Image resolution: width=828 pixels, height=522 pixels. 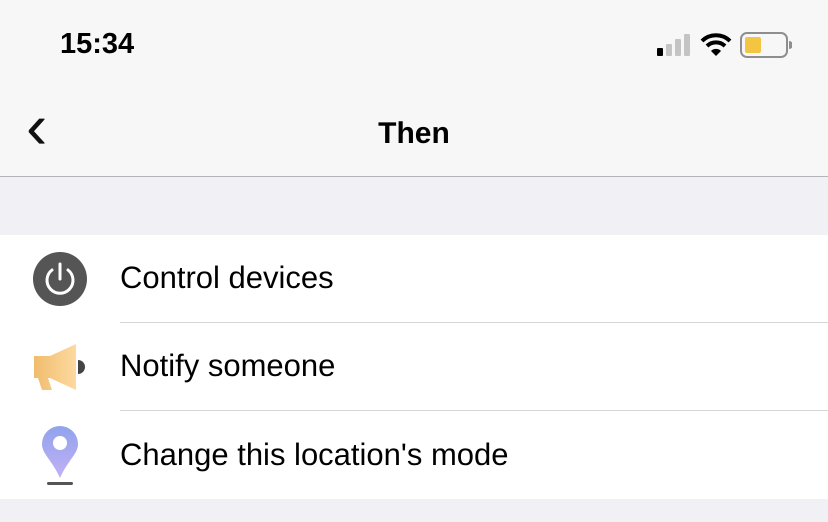 What do you see at coordinates (37, 126) in the screenshot?
I see `back-button: ‹` at bounding box center [37, 126].